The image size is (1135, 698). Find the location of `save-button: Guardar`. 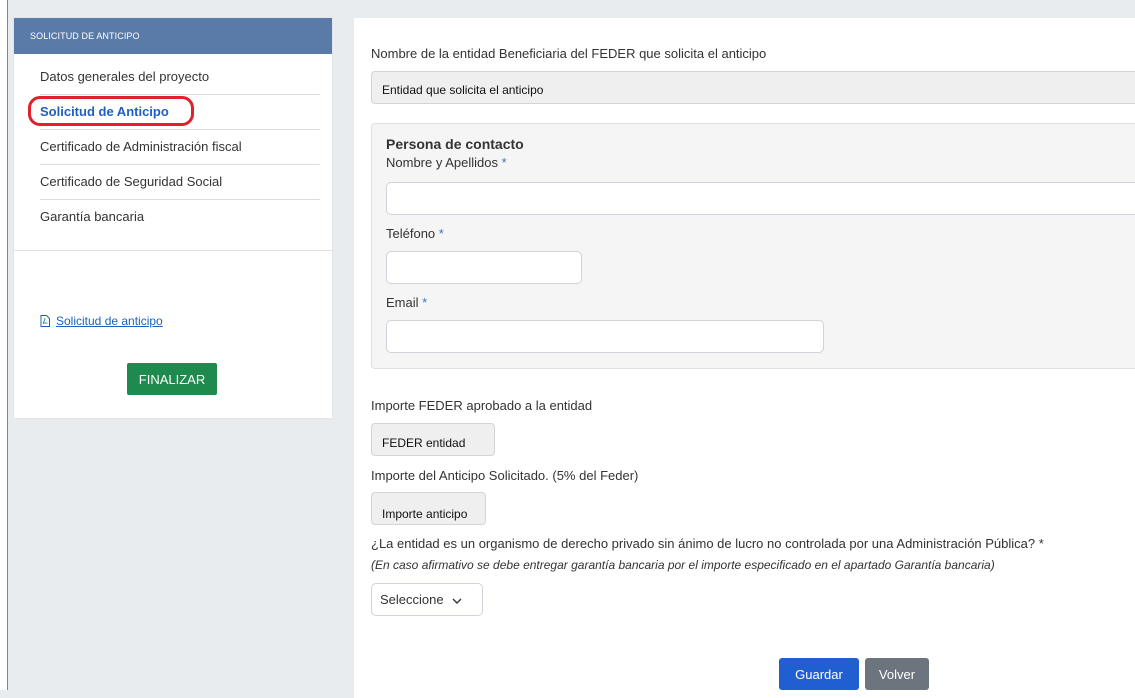

save-button: Guardar is located at coordinates (819, 674).